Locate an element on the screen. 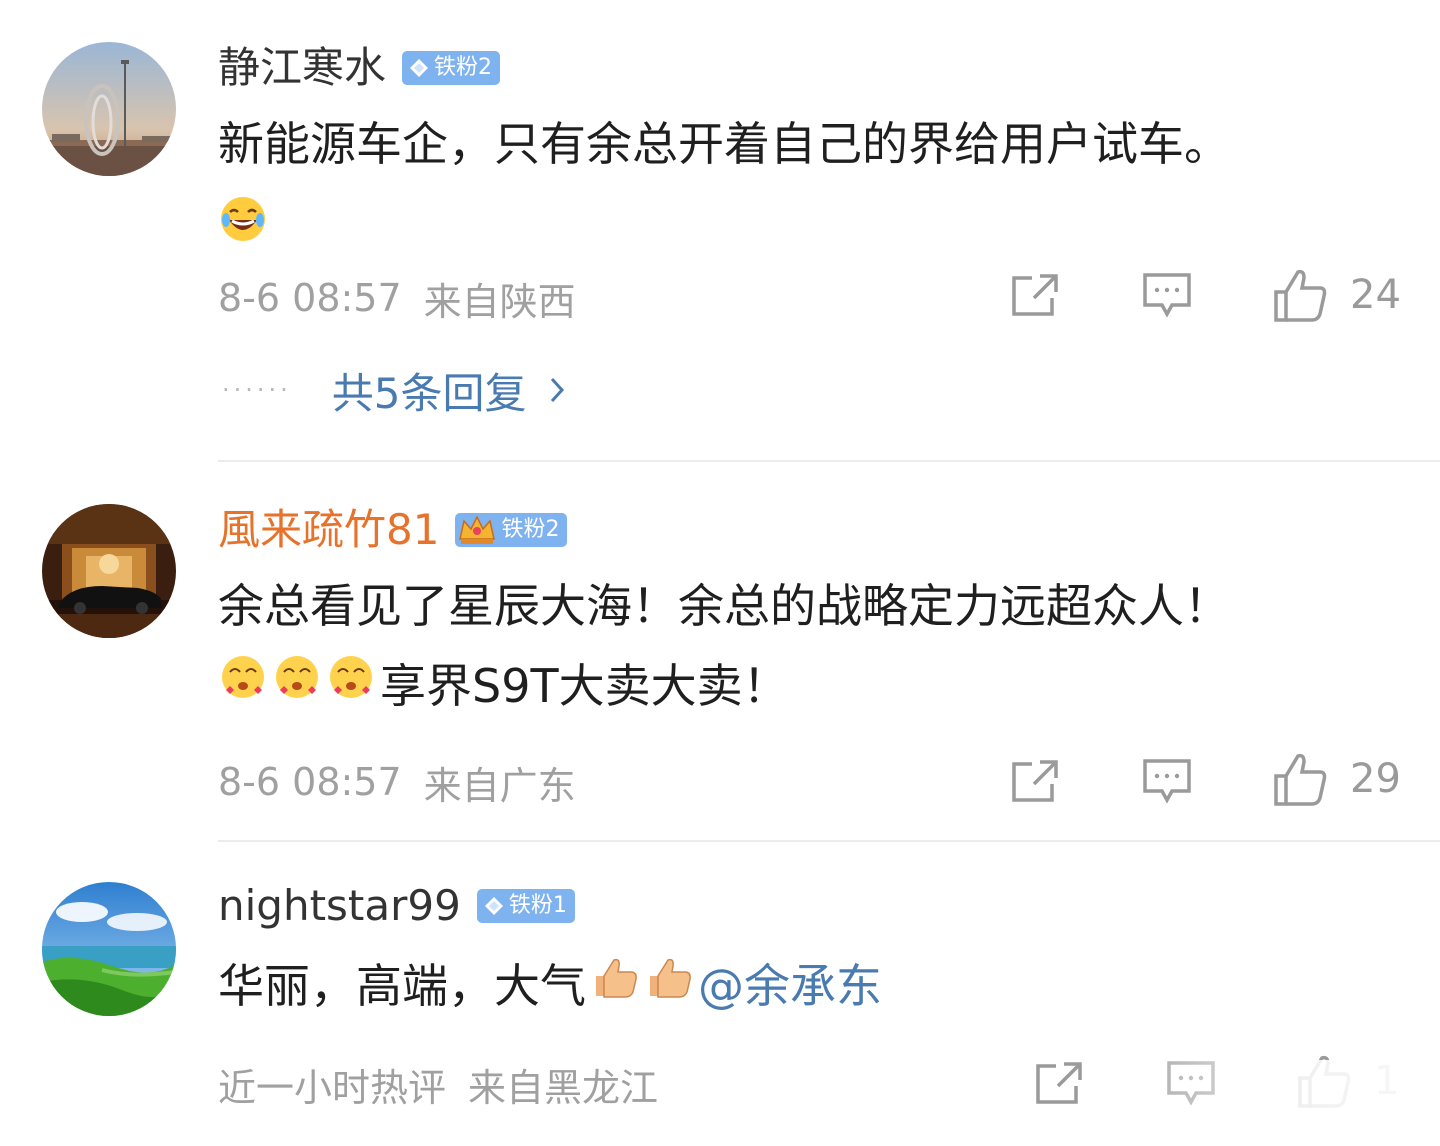 This screenshot has width=1440, height=1146. comment-meta: 8-6 08:57 来自广东 is located at coordinates (397, 782).